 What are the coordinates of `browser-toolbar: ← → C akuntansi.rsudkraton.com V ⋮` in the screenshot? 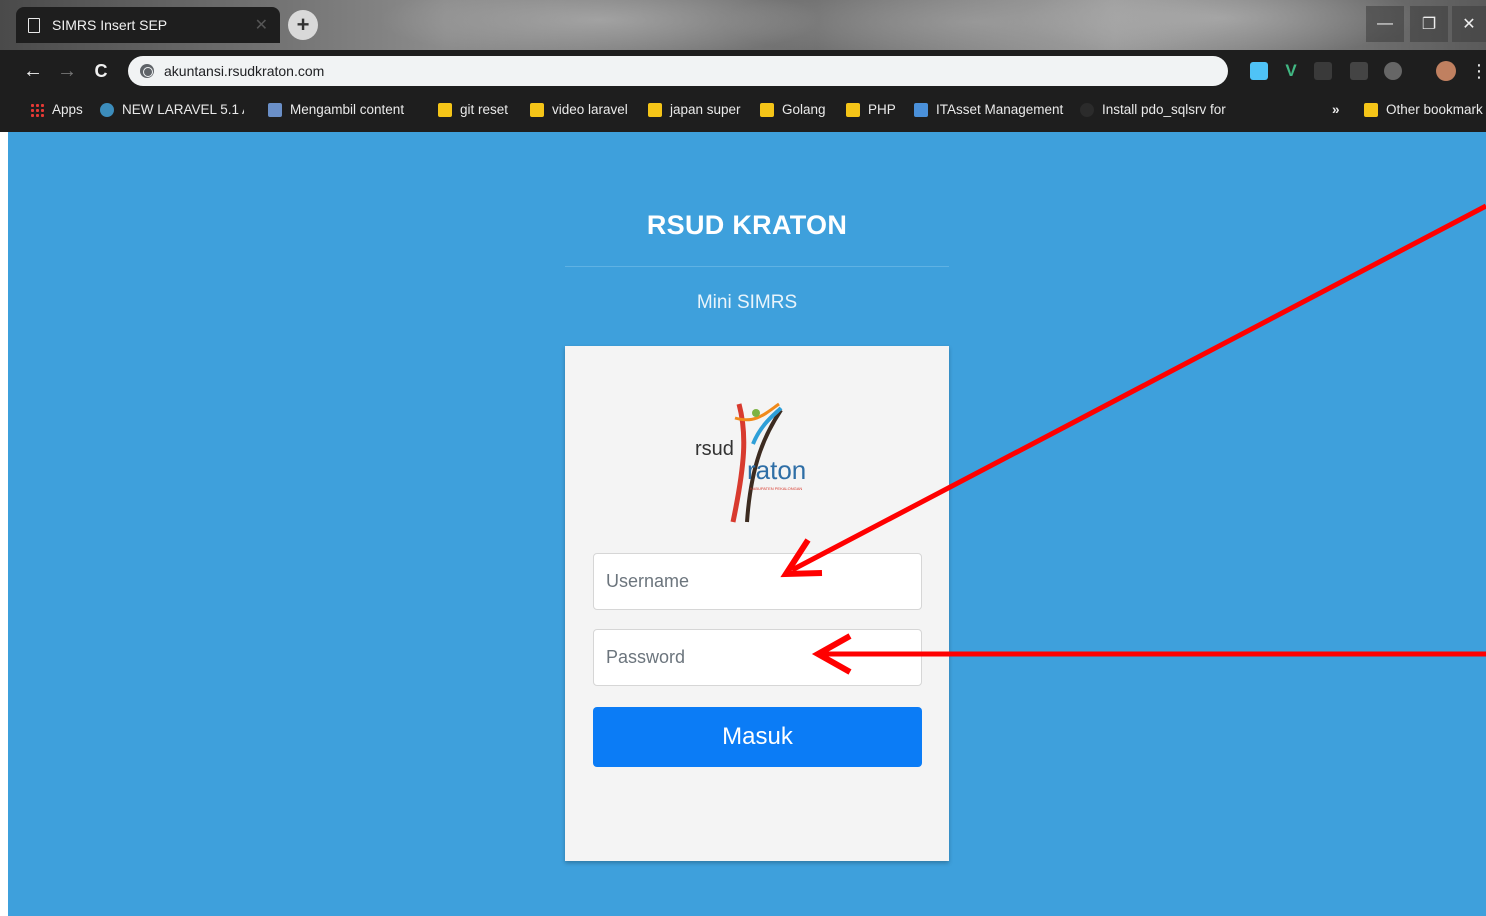 It's located at (743, 71).